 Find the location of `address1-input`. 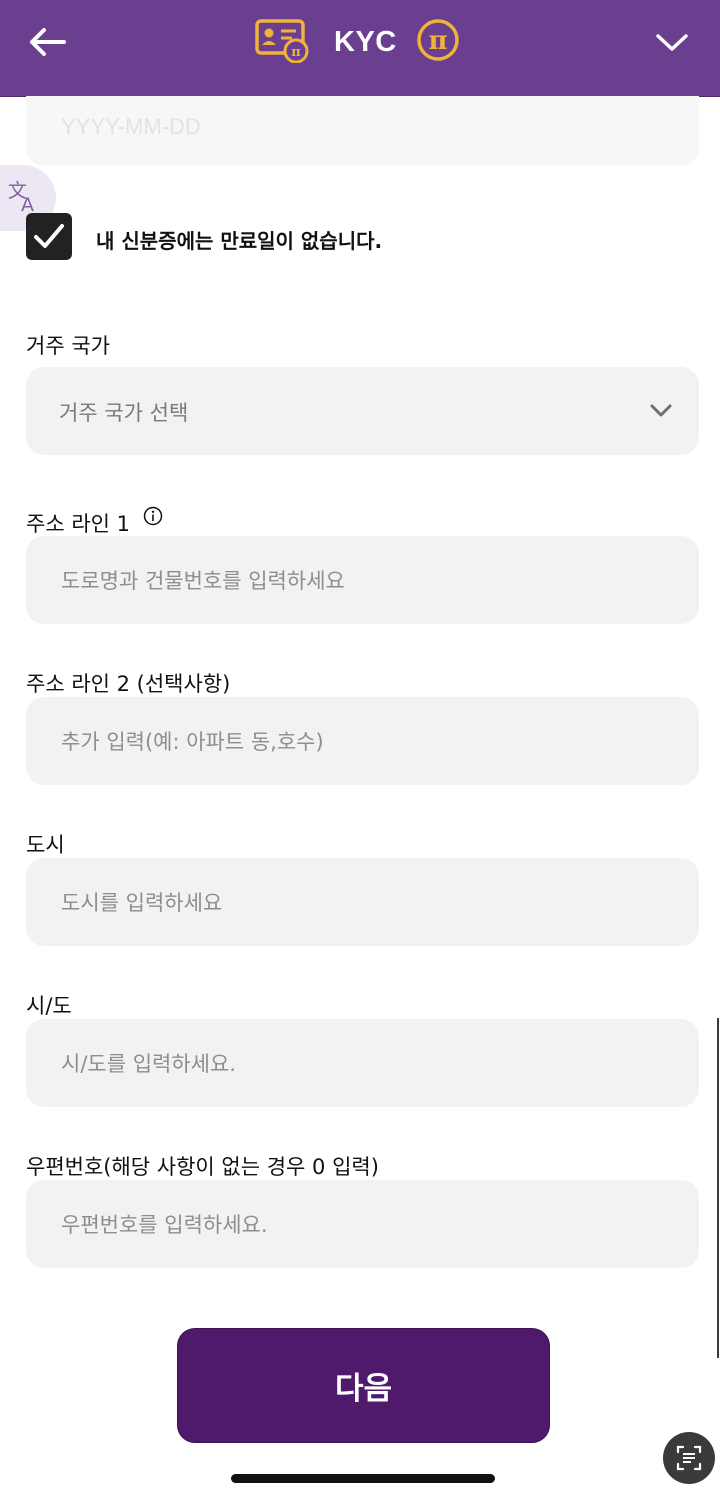

address1-input is located at coordinates (361, 581).